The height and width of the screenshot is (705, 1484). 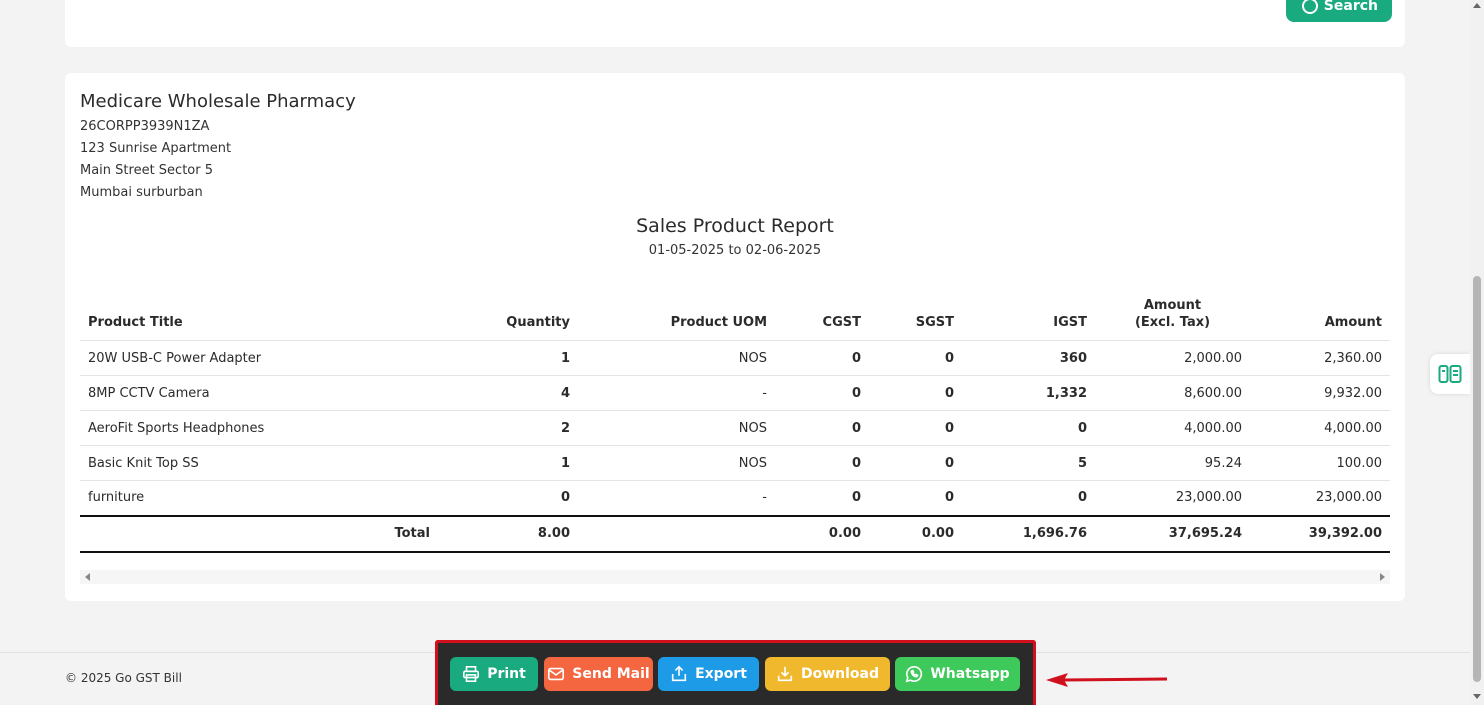 What do you see at coordinates (822, 319) in the screenshot?
I see `header-cgst: CGST` at bounding box center [822, 319].